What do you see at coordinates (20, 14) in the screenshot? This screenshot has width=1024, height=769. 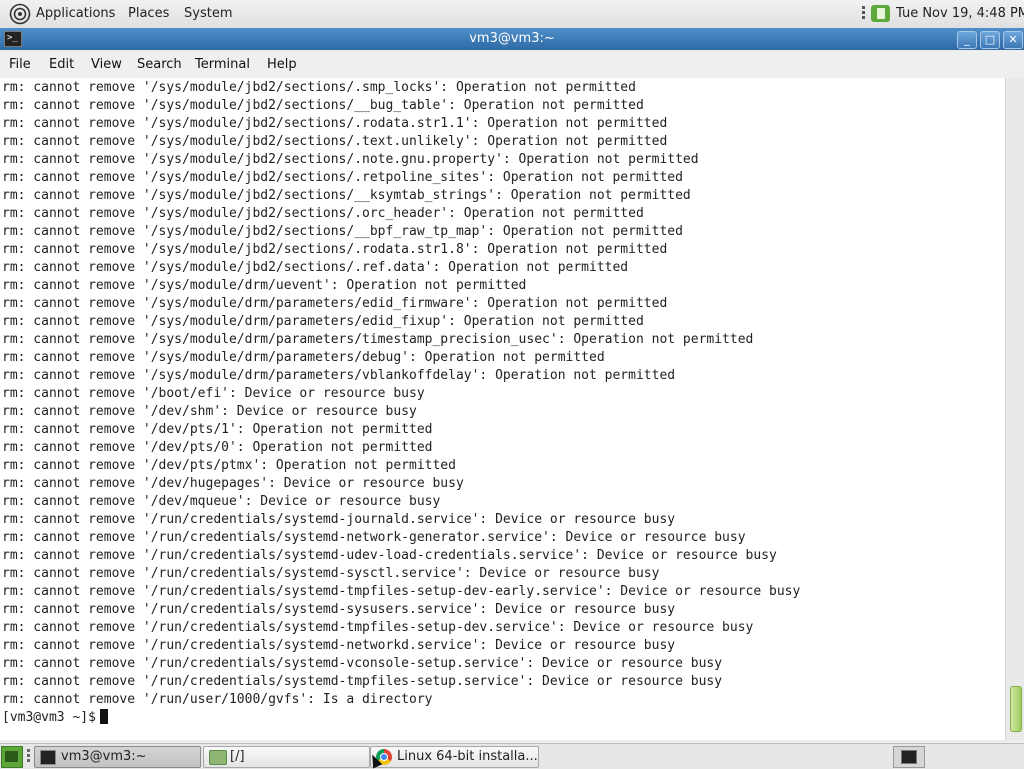 I see `os-logo-icon` at bounding box center [20, 14].